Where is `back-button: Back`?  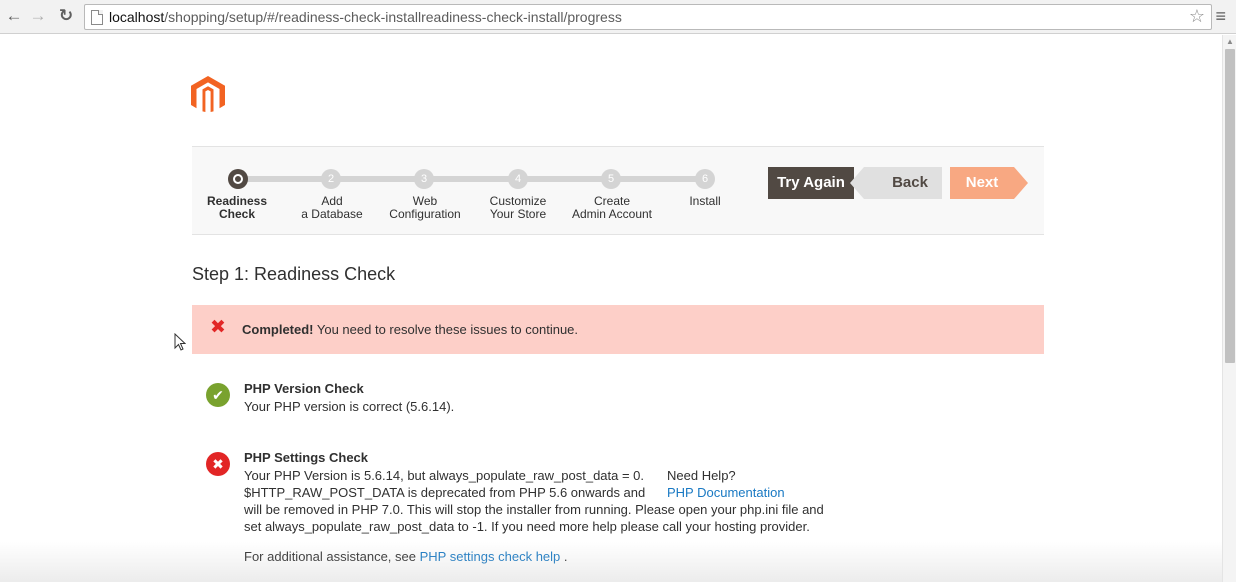 back-button: Back is located at coordinates (896, 183).